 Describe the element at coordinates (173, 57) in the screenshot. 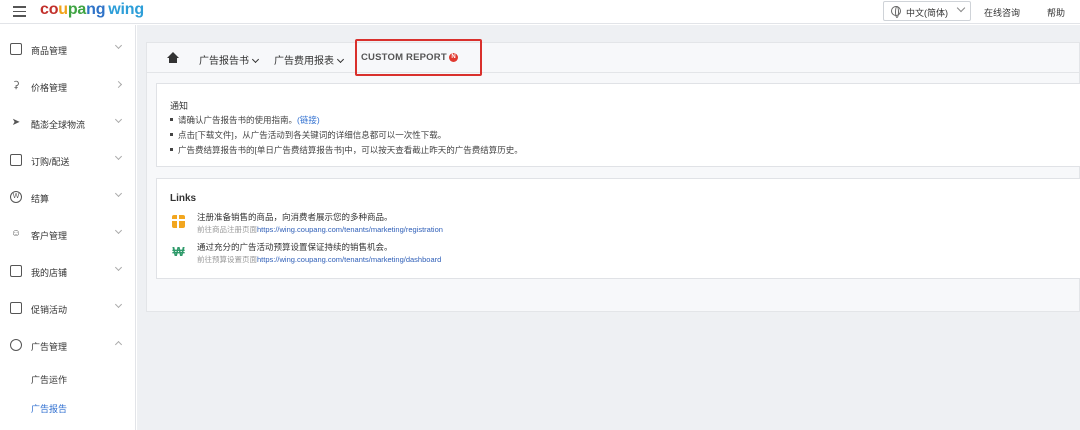

I see `home-icon` at that location.